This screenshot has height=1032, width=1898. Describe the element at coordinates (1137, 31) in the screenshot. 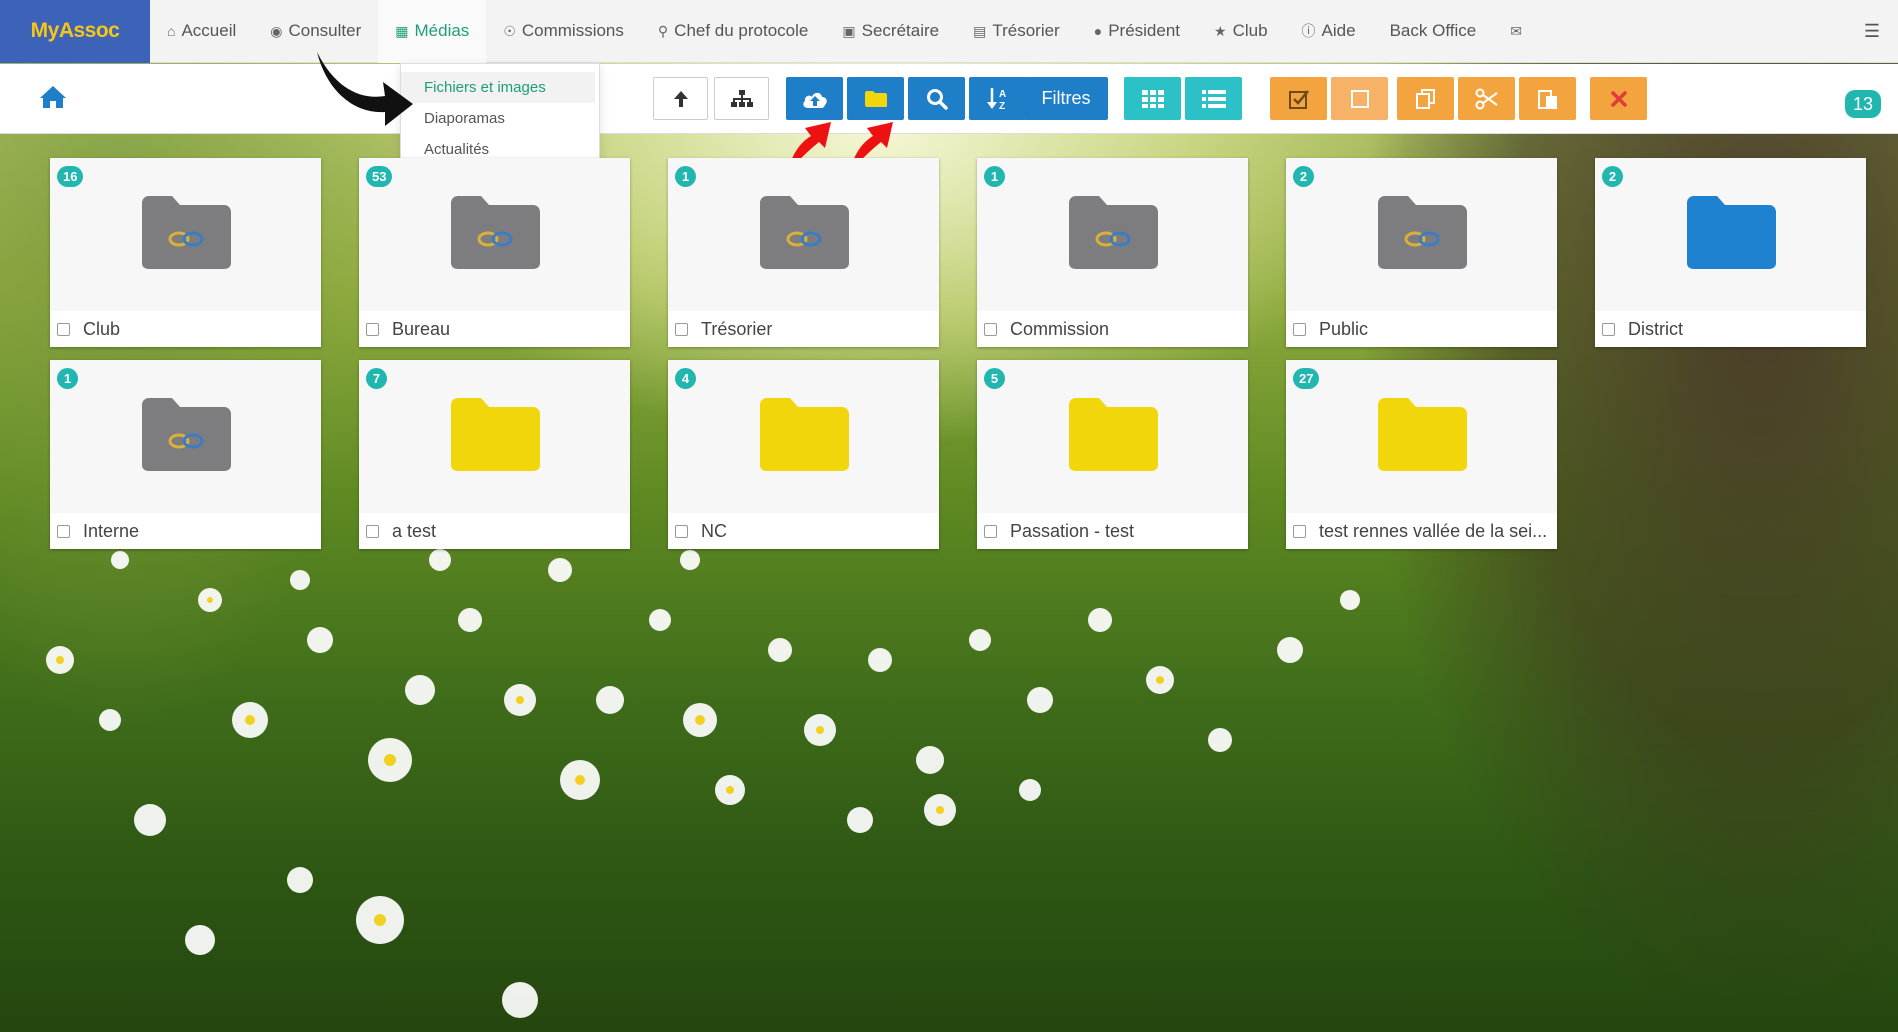

I see `nav-president: ● Président` at that location.